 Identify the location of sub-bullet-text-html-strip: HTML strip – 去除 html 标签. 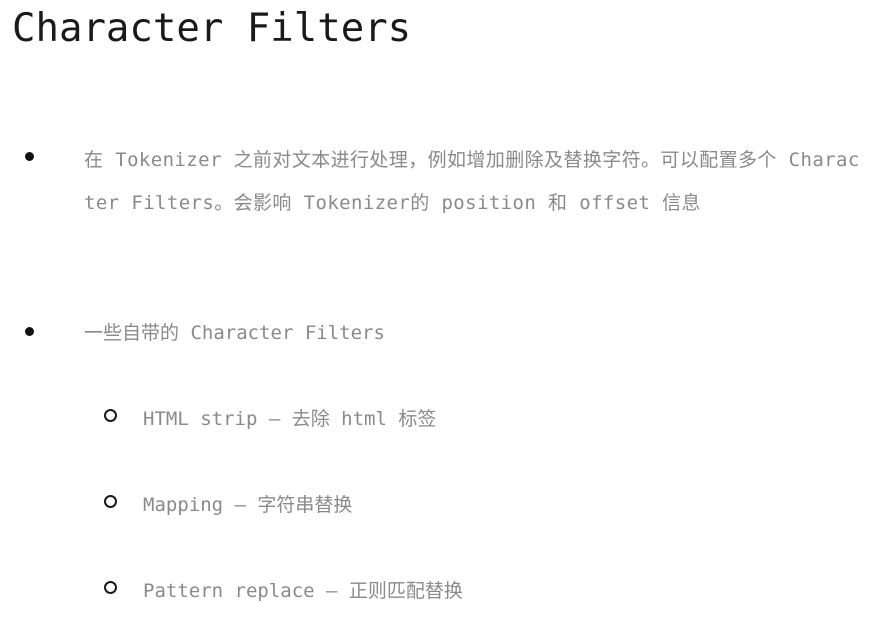
(290, 419).